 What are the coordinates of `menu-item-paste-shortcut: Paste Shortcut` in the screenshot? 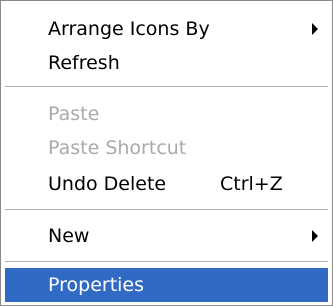 It's located at (166, 148).